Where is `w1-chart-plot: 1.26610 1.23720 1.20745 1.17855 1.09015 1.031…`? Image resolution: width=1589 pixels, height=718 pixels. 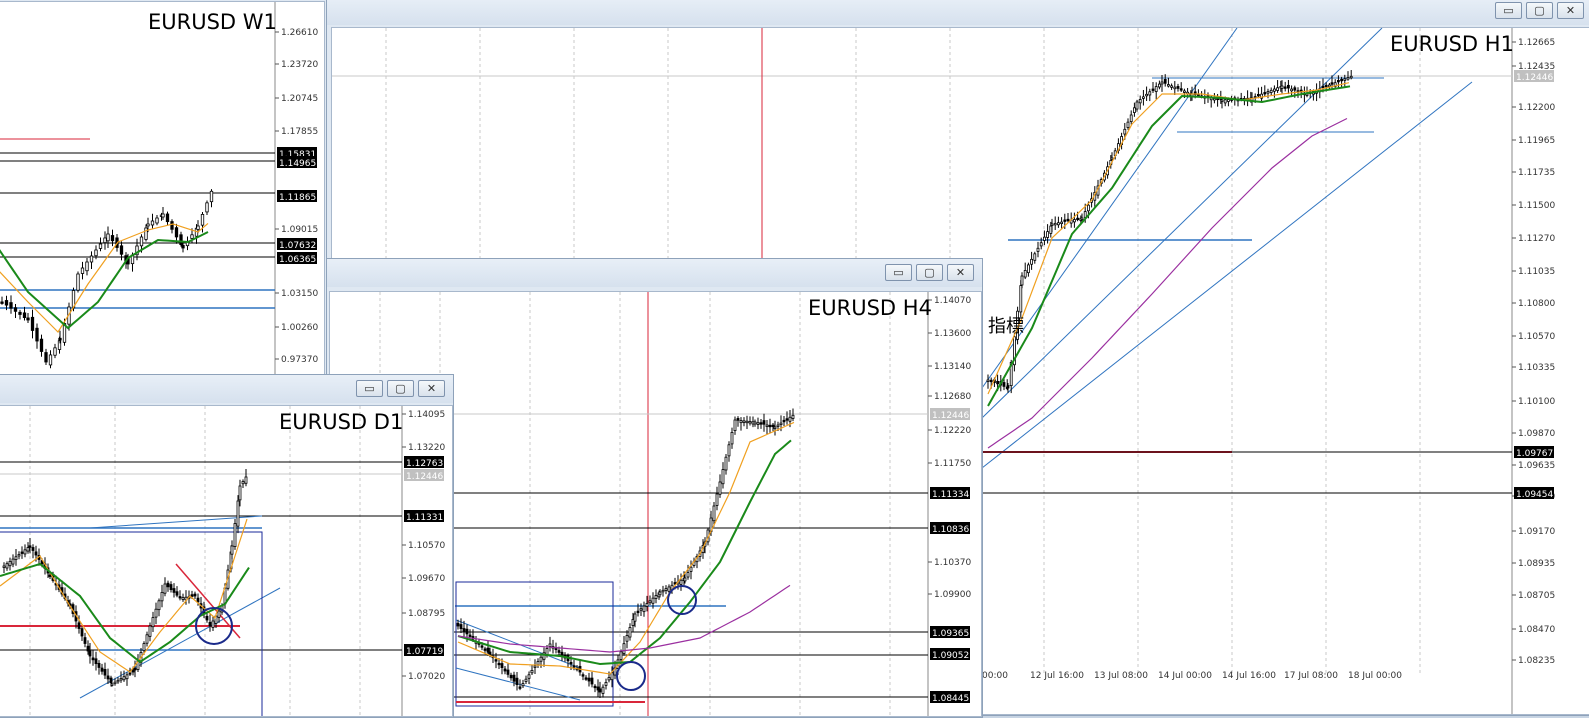 w1-chart-plot: 1.26610 1.23720 1.20745 1.17855 1.09015 1.031… is located at coordinates (162, 193).